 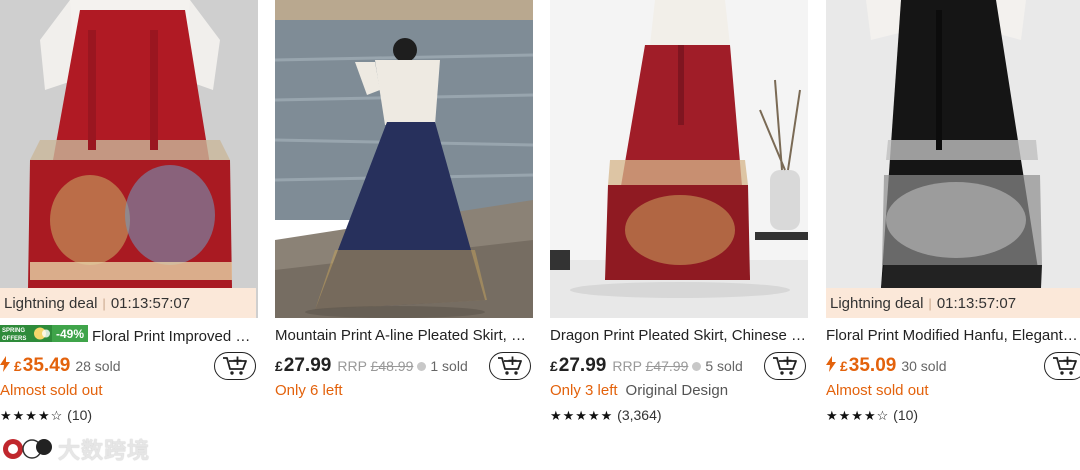 I want to click on stock-text: Only 3 left, so click(x=584, y=390).